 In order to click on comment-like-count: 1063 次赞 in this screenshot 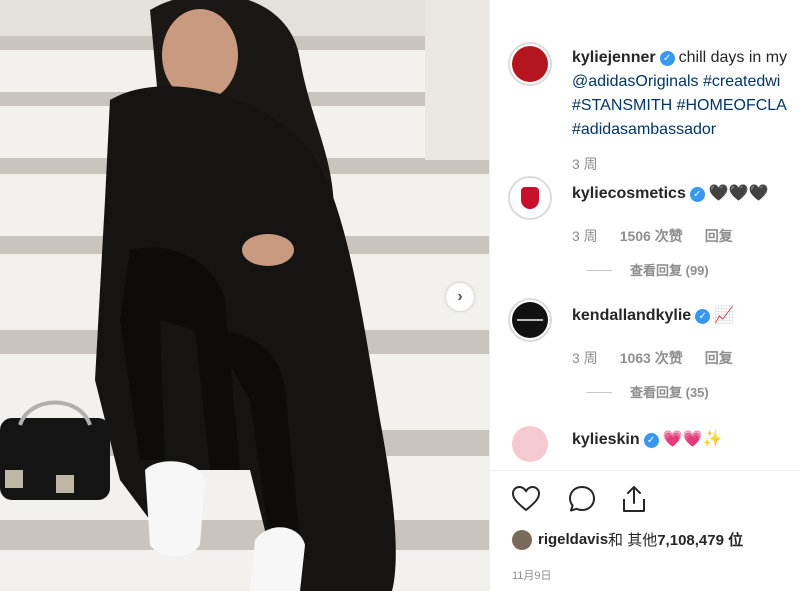, I will do `click(651, 358)`.